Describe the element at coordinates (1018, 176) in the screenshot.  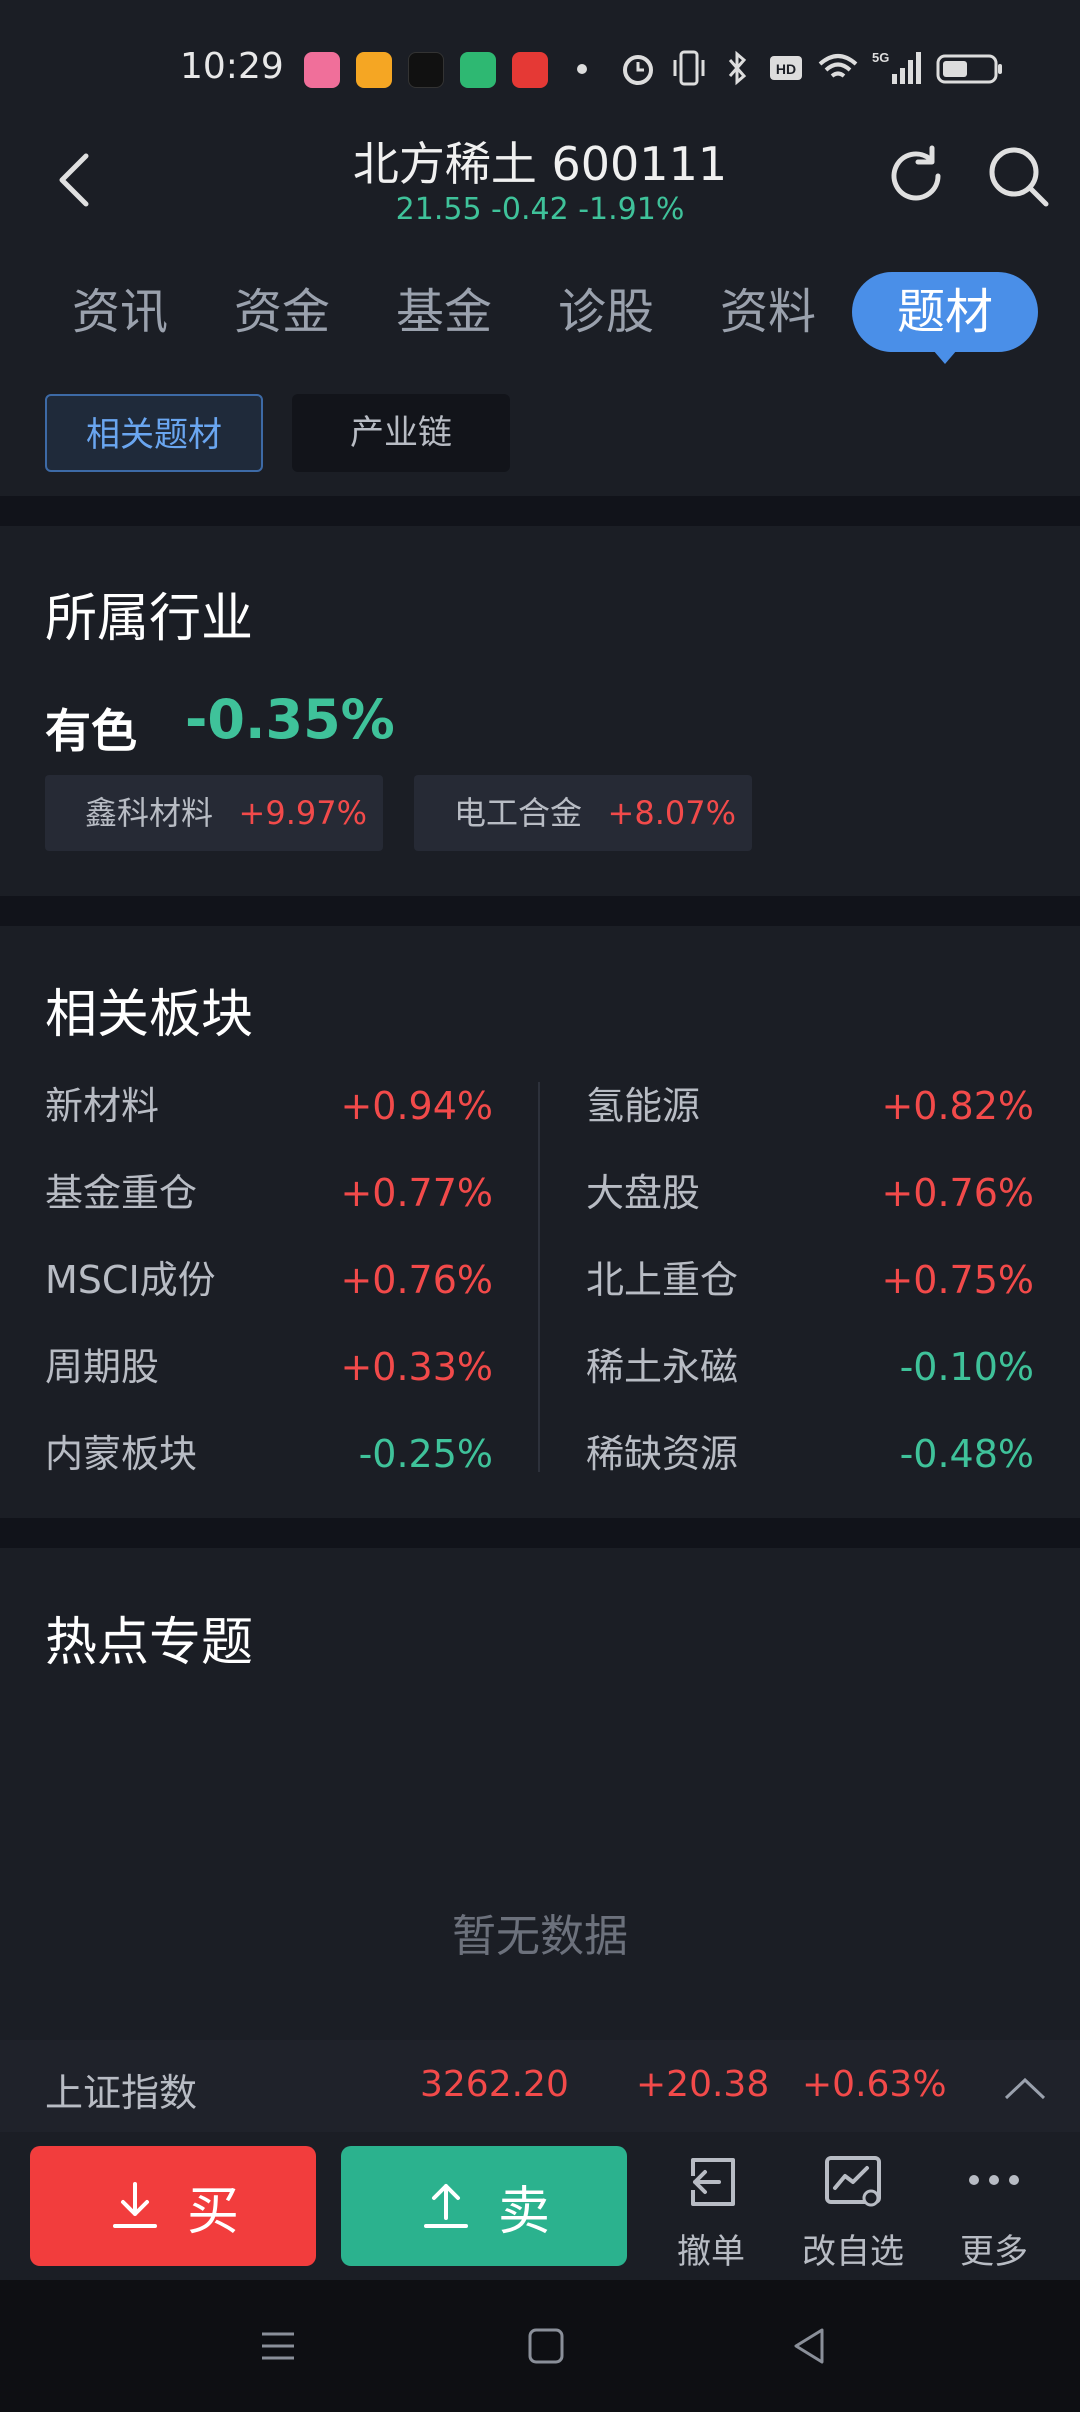
I see `search-icon` at that location.